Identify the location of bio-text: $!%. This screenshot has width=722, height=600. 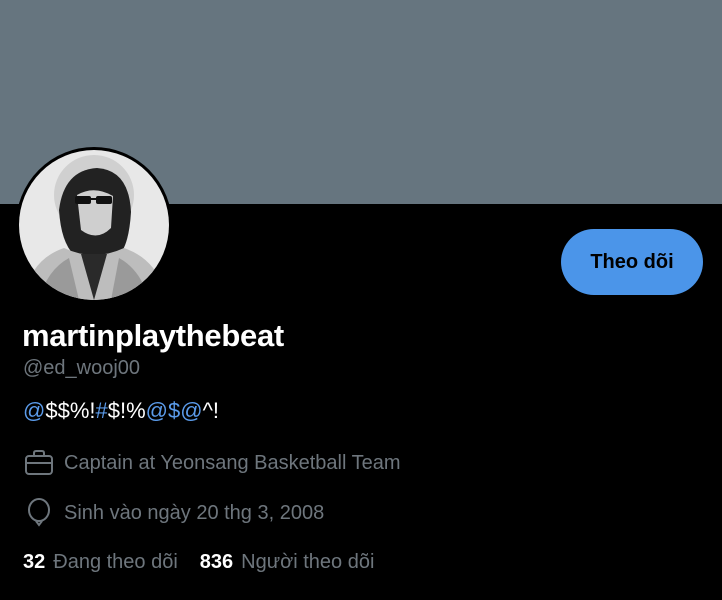
(126, 410).